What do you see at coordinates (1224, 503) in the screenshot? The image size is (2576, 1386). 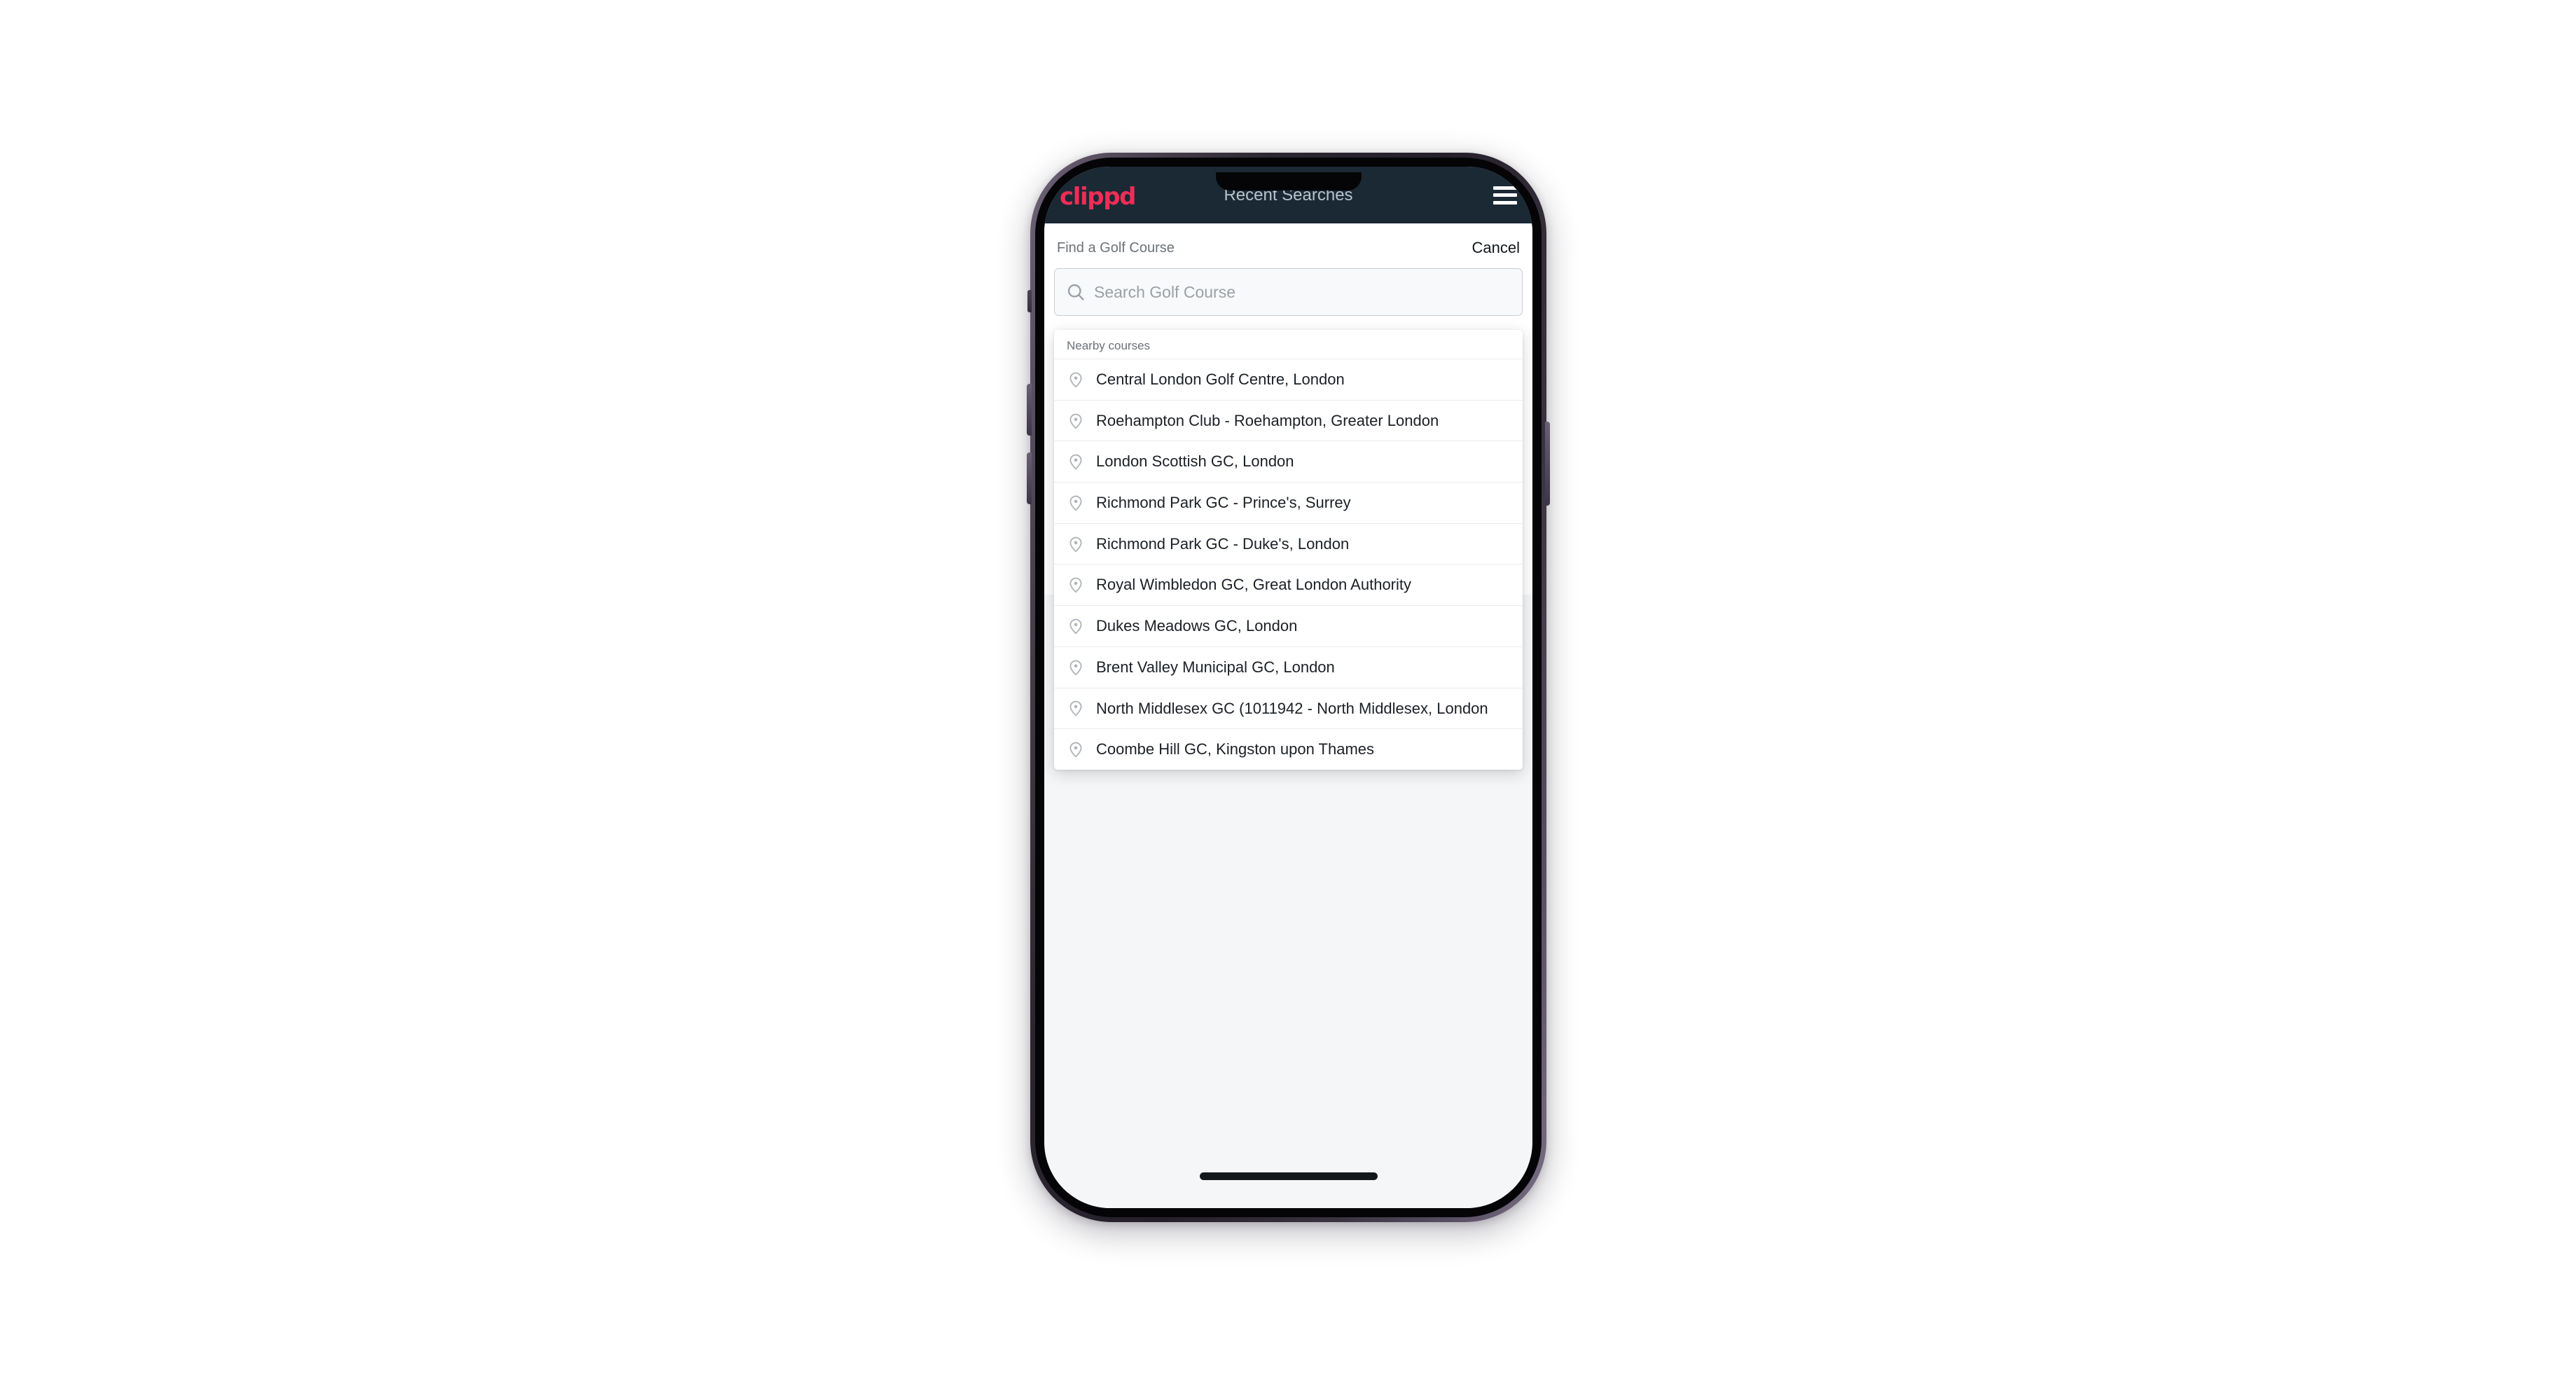 I see `course-name: Richmond Park GC - Prince's, Surrey` at bounding box center [1224, 503].